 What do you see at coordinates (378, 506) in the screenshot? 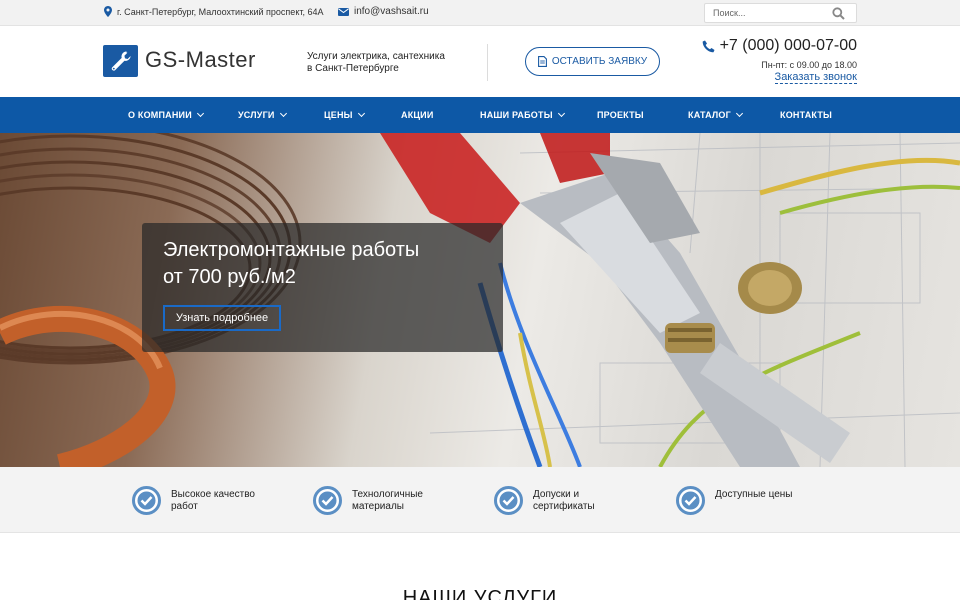
I see `feature-line-2: материалы` at bounding box center [378, 506].